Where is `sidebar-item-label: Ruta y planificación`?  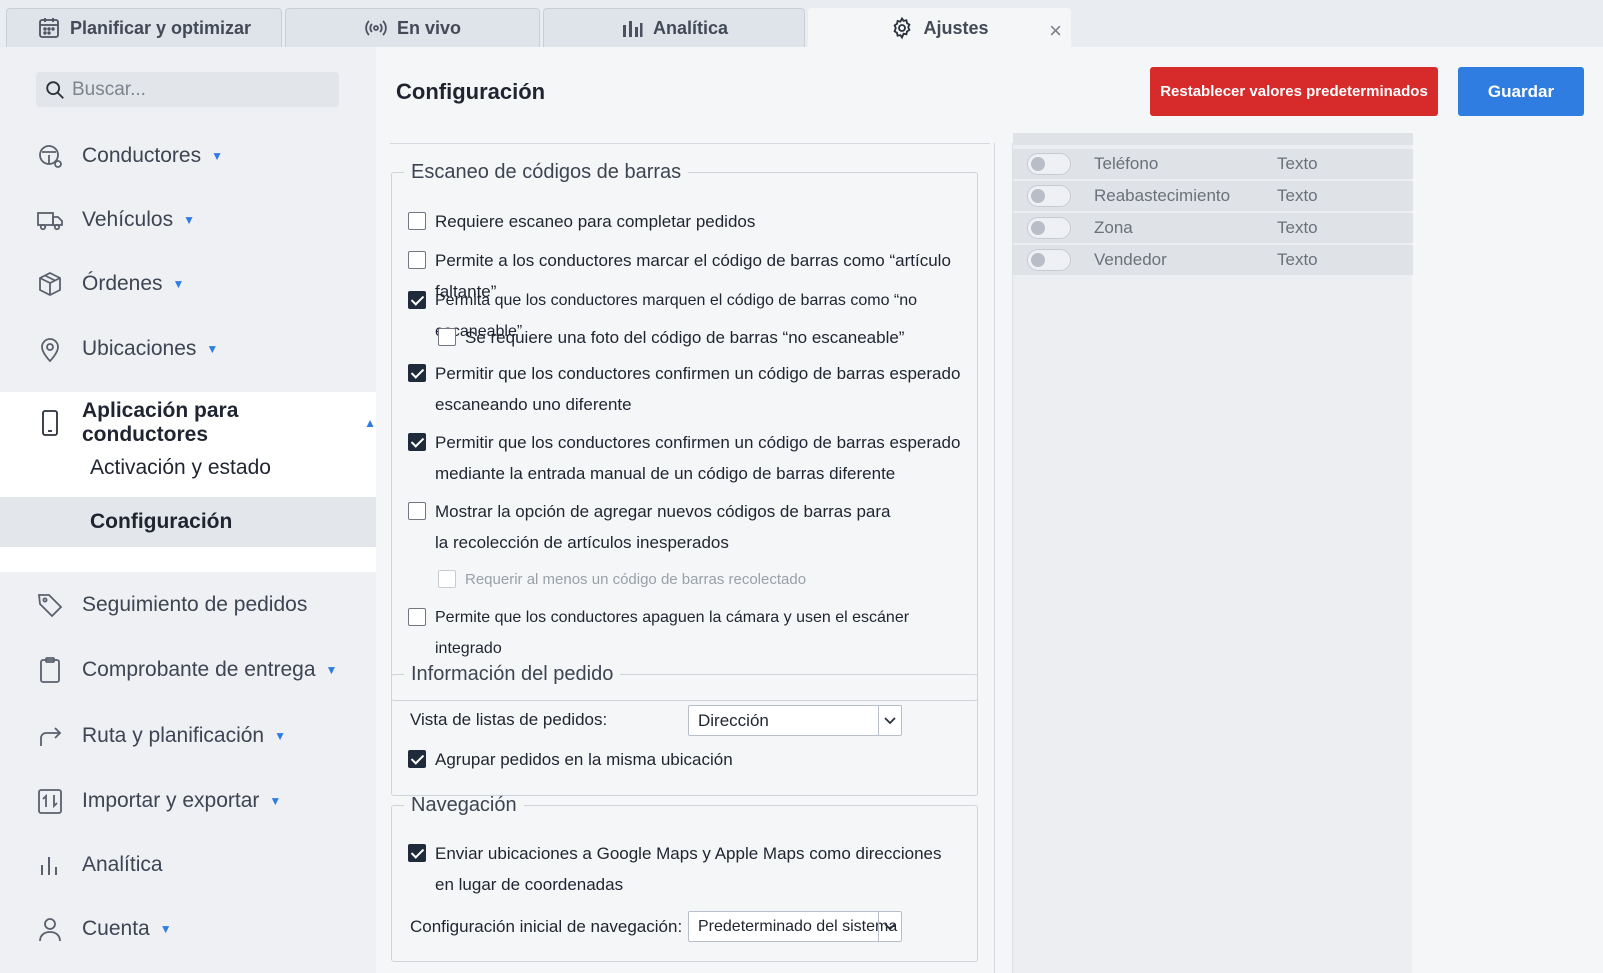
sidebar-item-label: Ruta y planificación is located at coordinates (173, 735).